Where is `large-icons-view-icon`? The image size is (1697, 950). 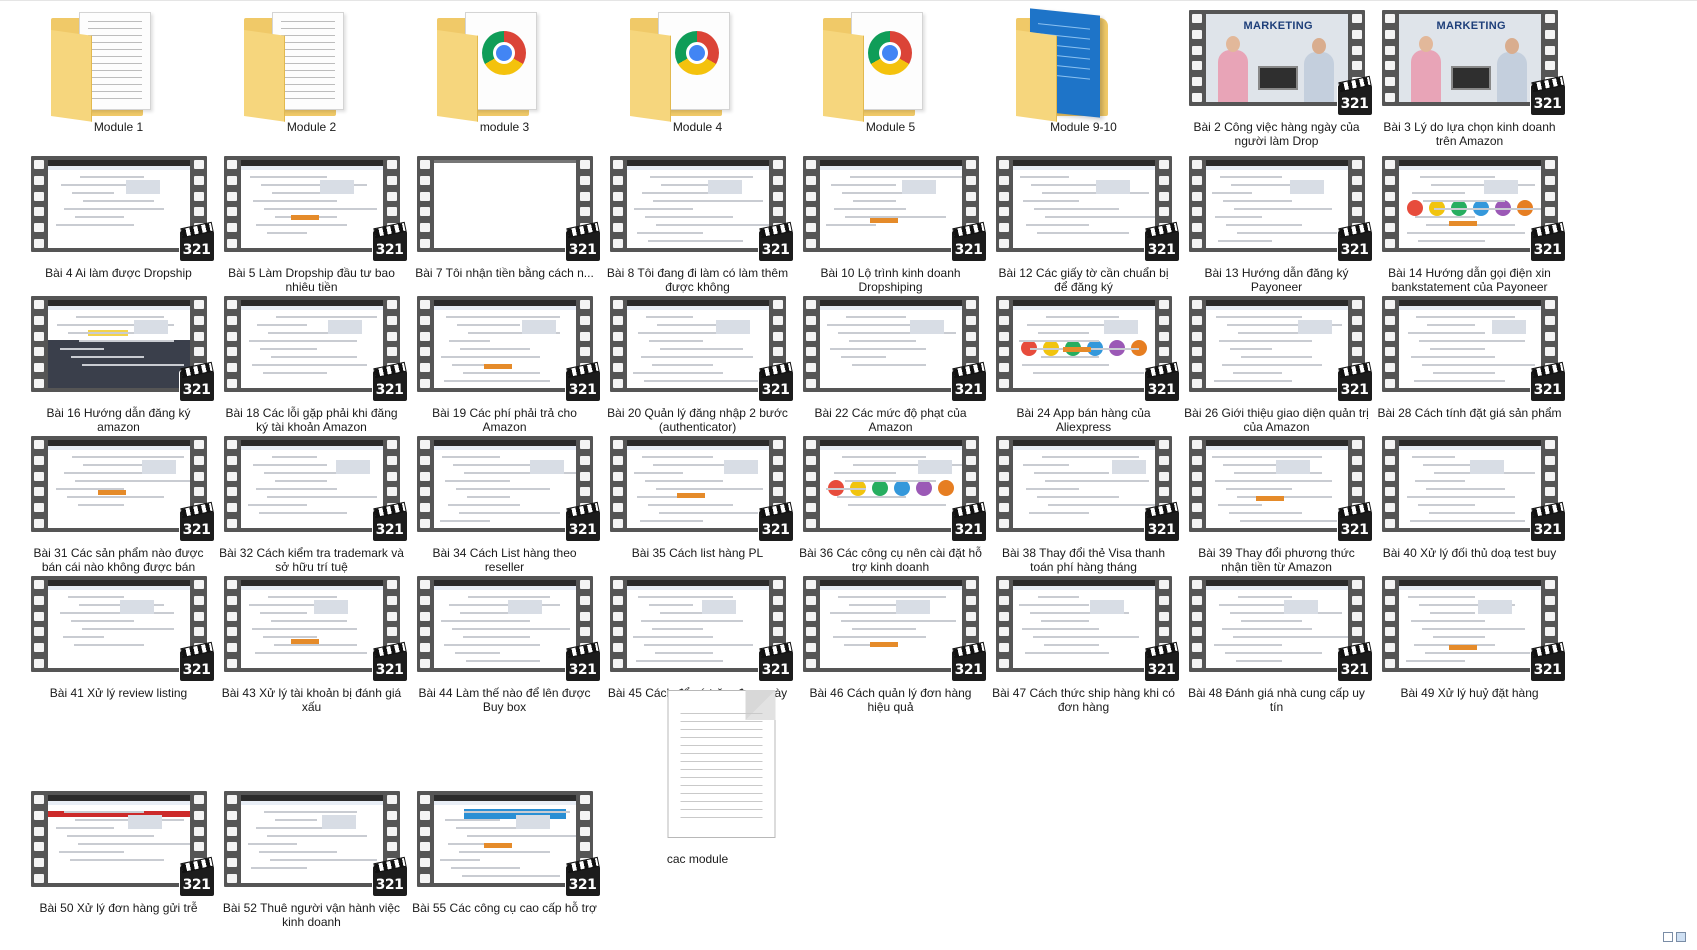
large-icons-view-icon is located at coordinates (1681, 937).